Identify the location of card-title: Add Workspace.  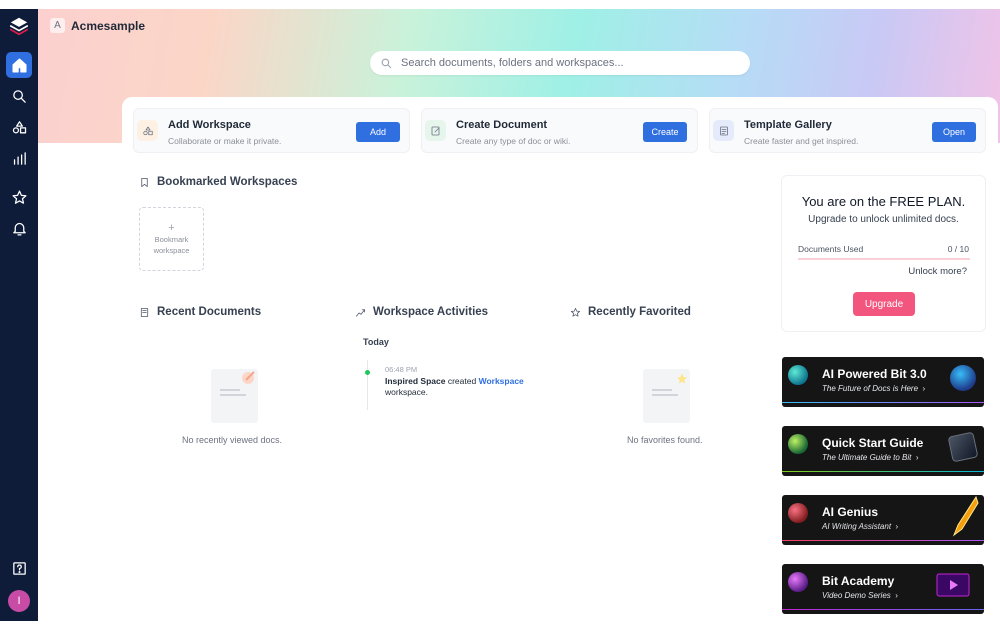
(209, 125).